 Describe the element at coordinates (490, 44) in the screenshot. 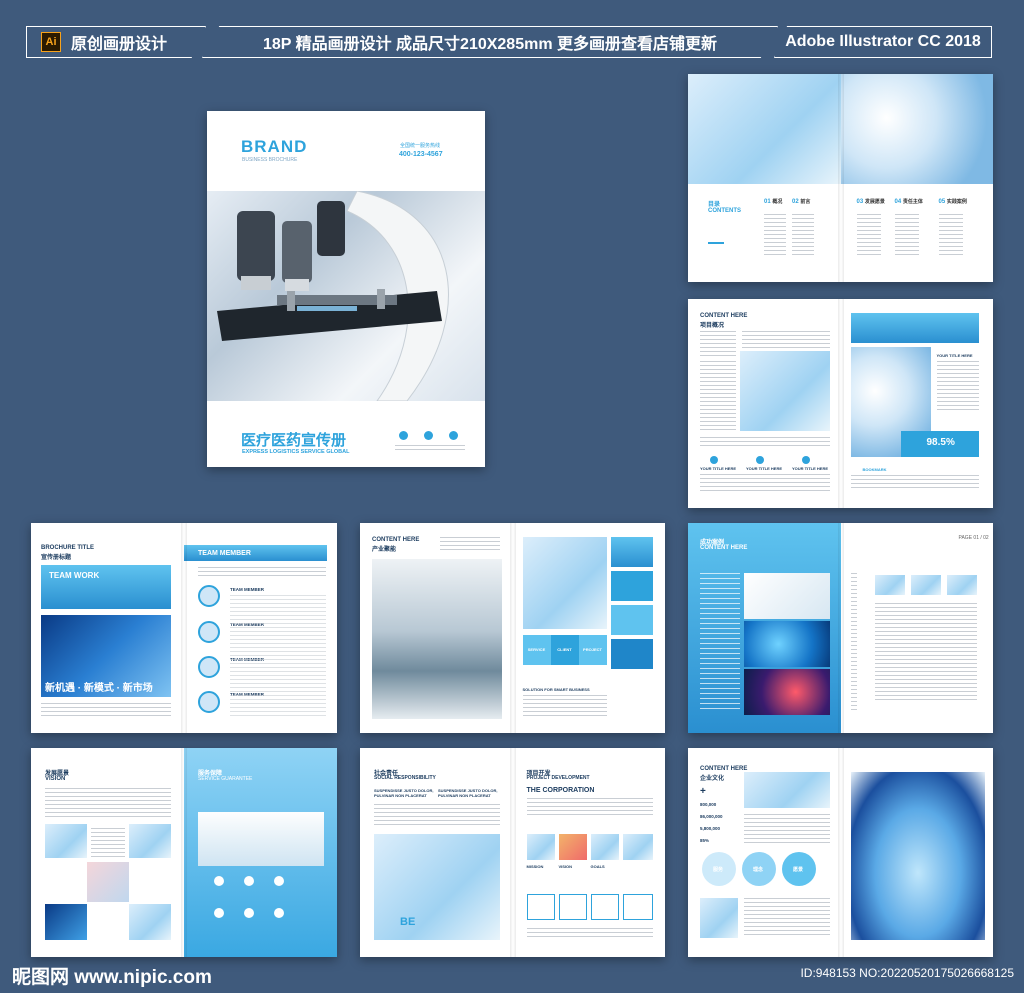

I see `banner-center-label: 18P 精品画册设计 成品尺寸210X285mm 更多画册查看店铺更新` at that location.